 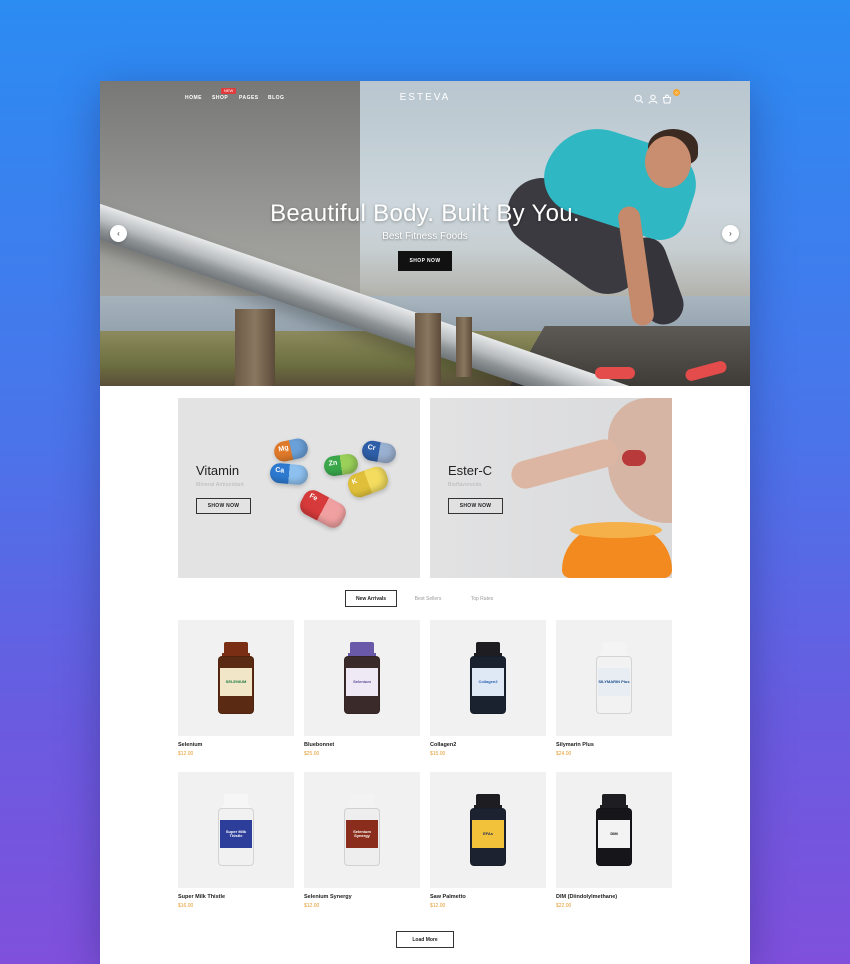 What do you see at coordinates (428, 598) in the screenshot?
I see `tab-best-sellers: Best Sellers` at bounding box center [428, 598].